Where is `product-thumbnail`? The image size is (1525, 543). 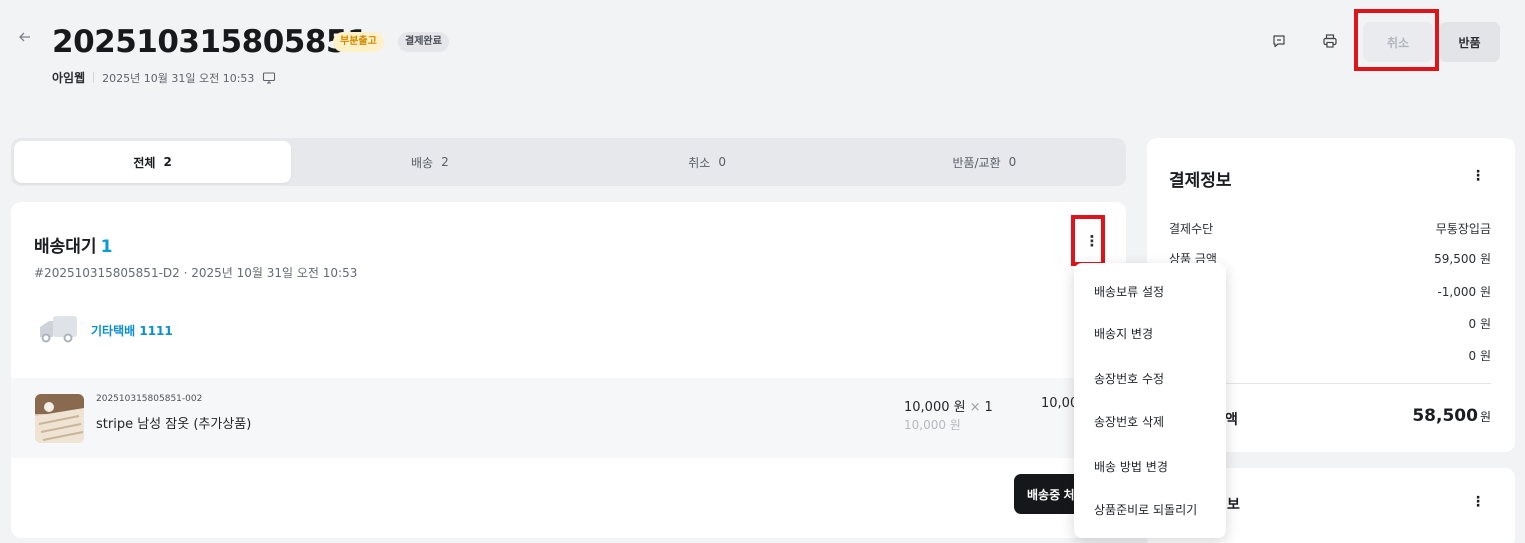
product-thumbnail is located at coordinates (59, 418).